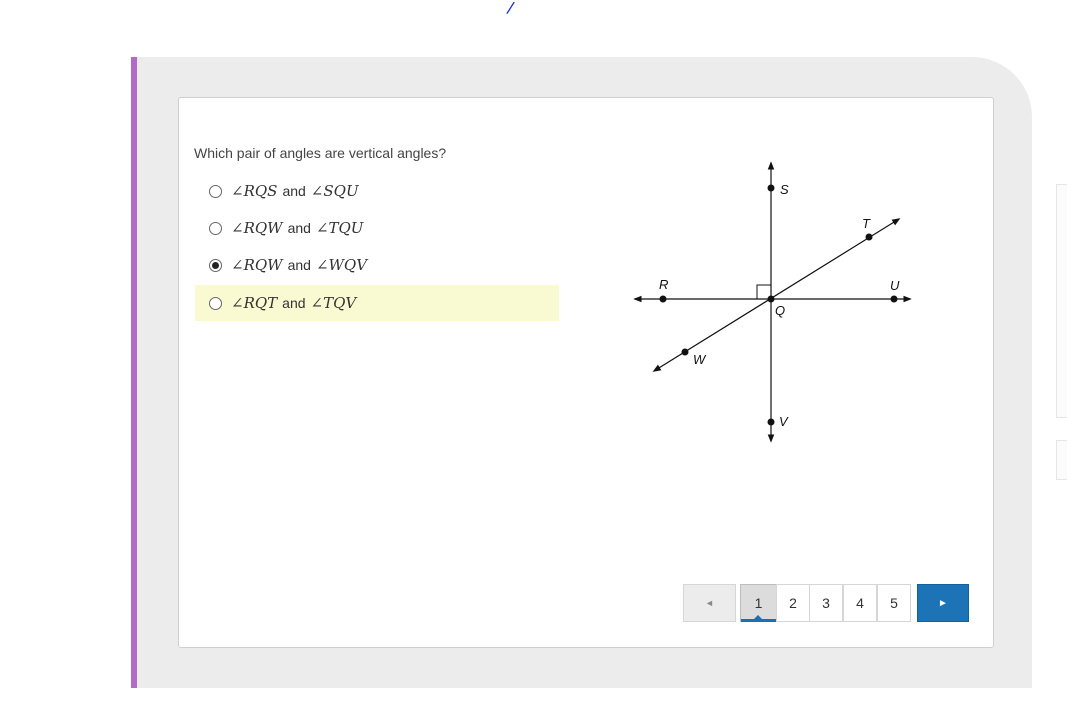  I want to click on label-u: U, so click(895, 285).